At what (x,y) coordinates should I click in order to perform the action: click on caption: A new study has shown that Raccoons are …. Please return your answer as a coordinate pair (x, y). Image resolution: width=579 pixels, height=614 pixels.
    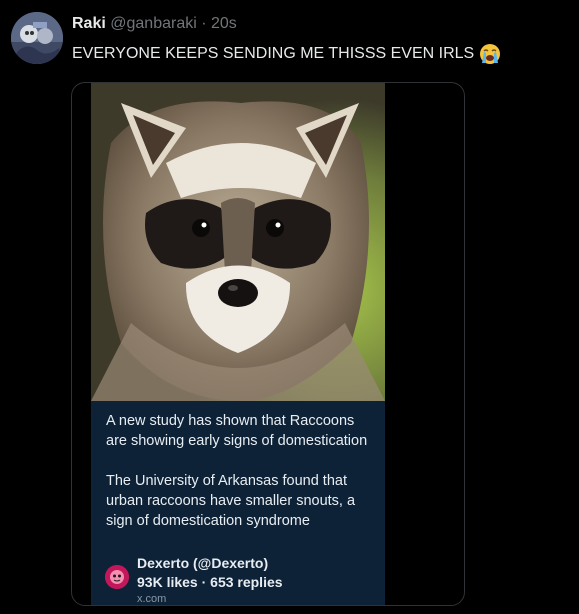
    Looking at the image, I should click on (240, 481).